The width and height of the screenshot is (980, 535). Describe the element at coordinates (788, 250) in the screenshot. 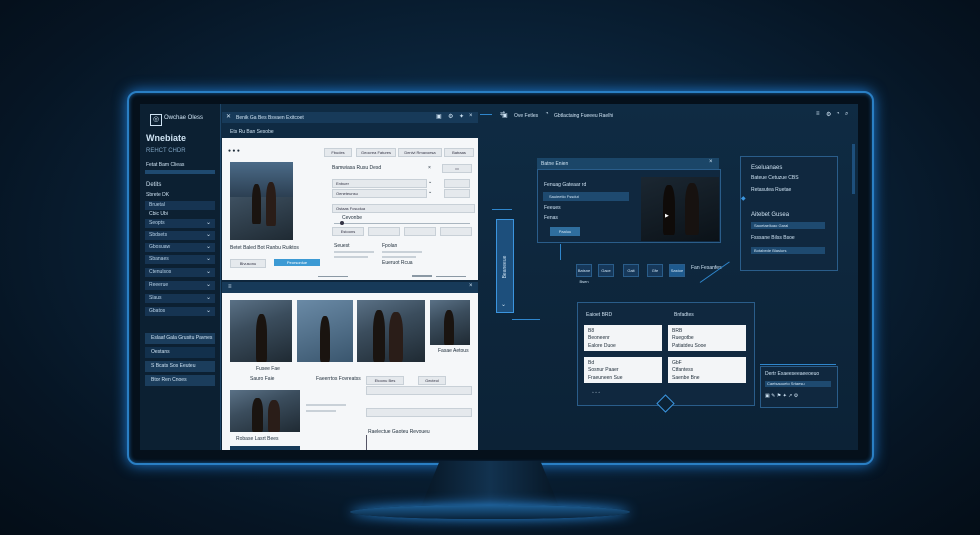

I see `info-row-2: Botabede Blasiurs` at that location.